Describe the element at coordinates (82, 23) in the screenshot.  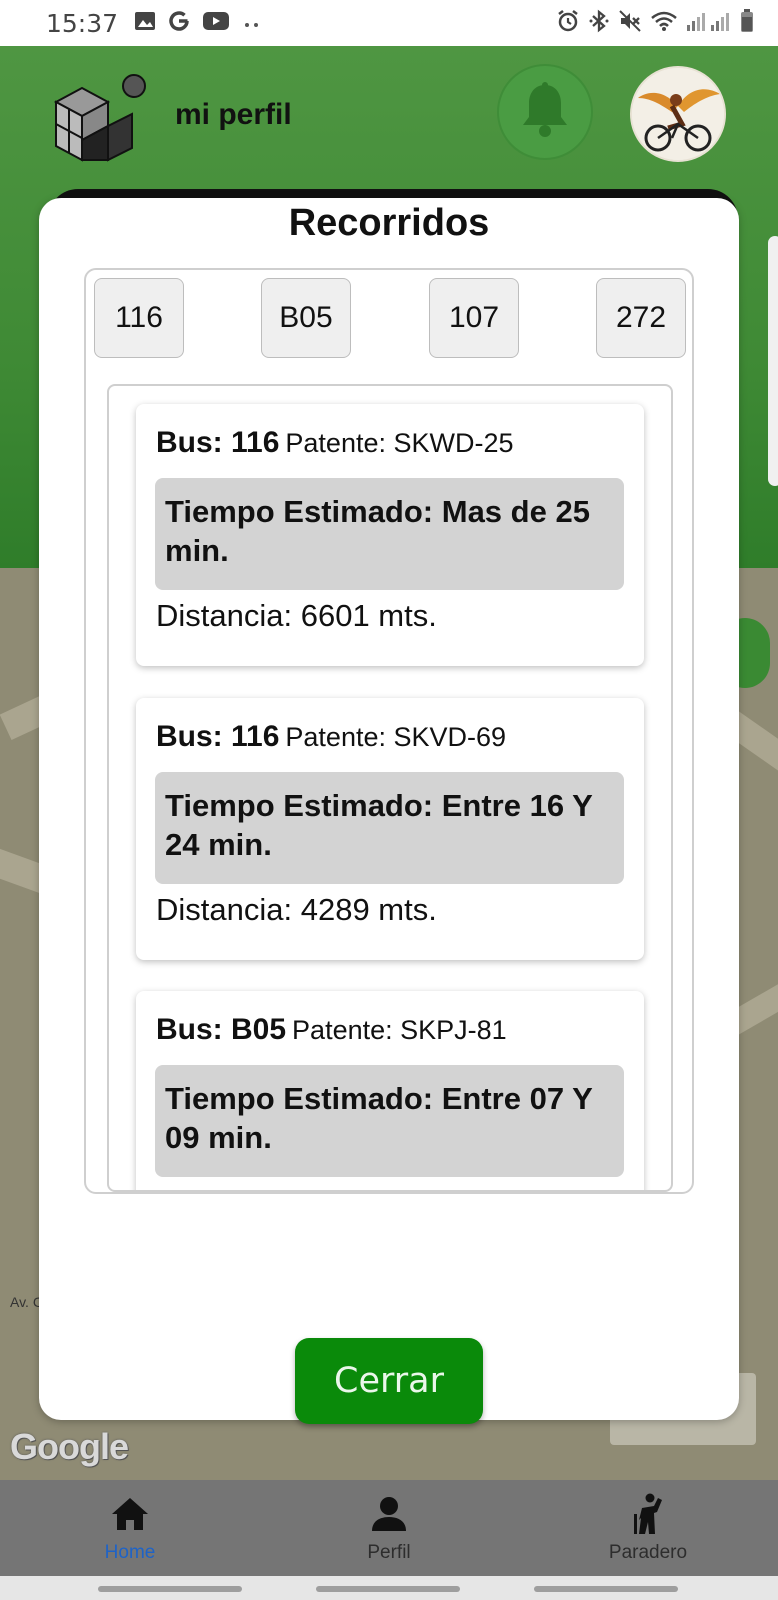
I see `status-time: 15:37` at that location.